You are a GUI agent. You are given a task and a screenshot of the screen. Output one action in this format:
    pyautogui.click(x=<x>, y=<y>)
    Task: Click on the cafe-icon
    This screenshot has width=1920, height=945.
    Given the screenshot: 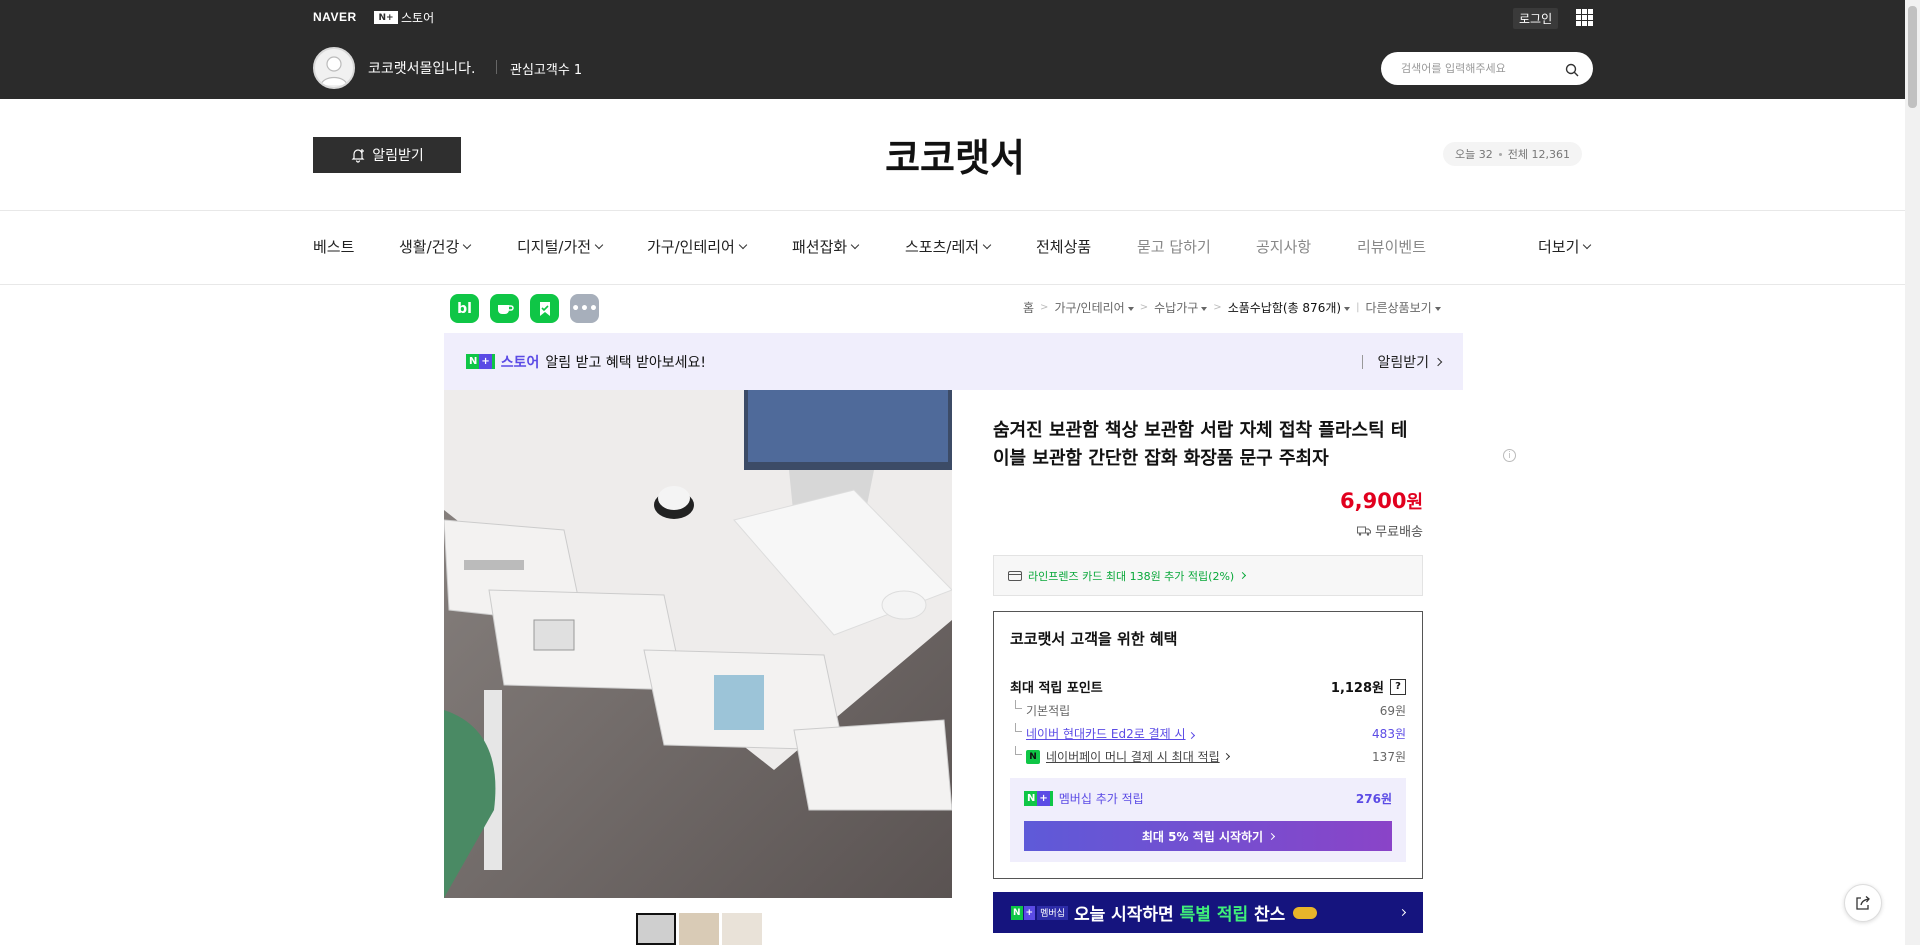 What is the action you would take?
    pyautogui.click(x=504, y=308)
    